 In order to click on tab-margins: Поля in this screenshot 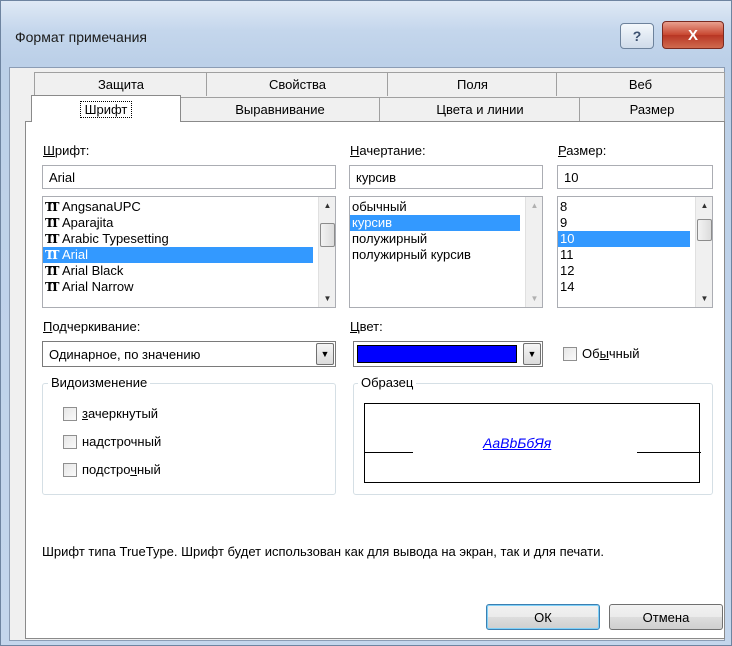, I will do `click(472, 84)`.